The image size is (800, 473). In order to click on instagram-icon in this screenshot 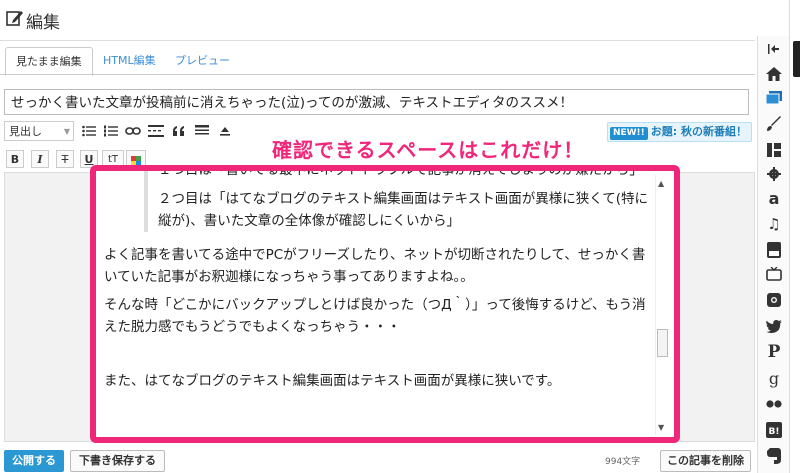, I will do `click(774, 300)`.